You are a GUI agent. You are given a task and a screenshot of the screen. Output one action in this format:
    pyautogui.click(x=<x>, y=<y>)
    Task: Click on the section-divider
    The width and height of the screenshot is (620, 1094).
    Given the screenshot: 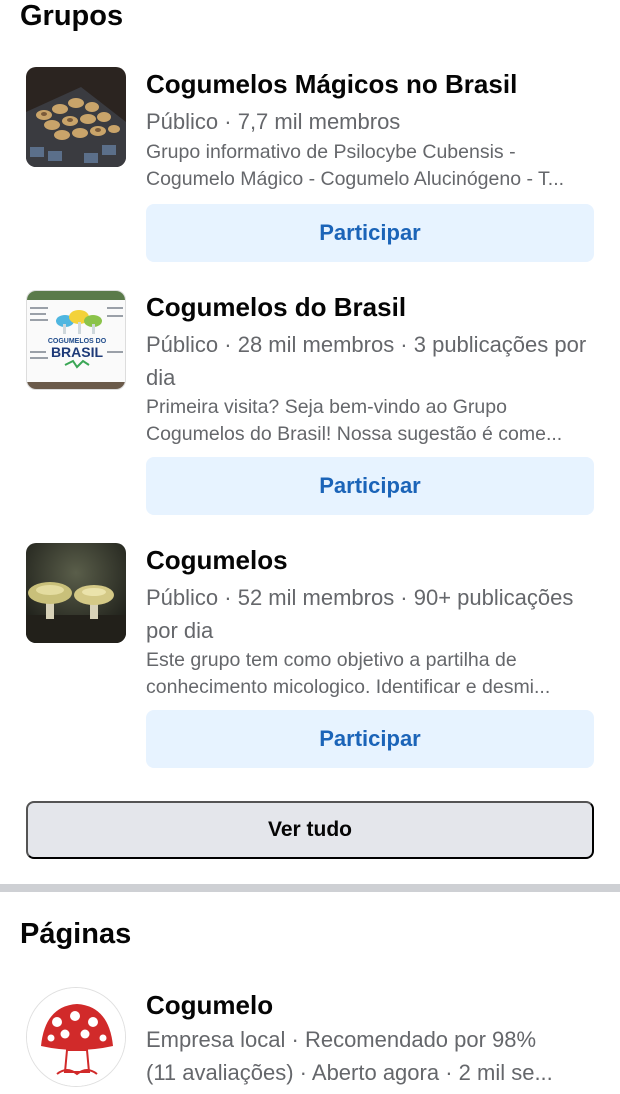 What is the action you would take?
    pyautogui.click(x=310, y=888)
    